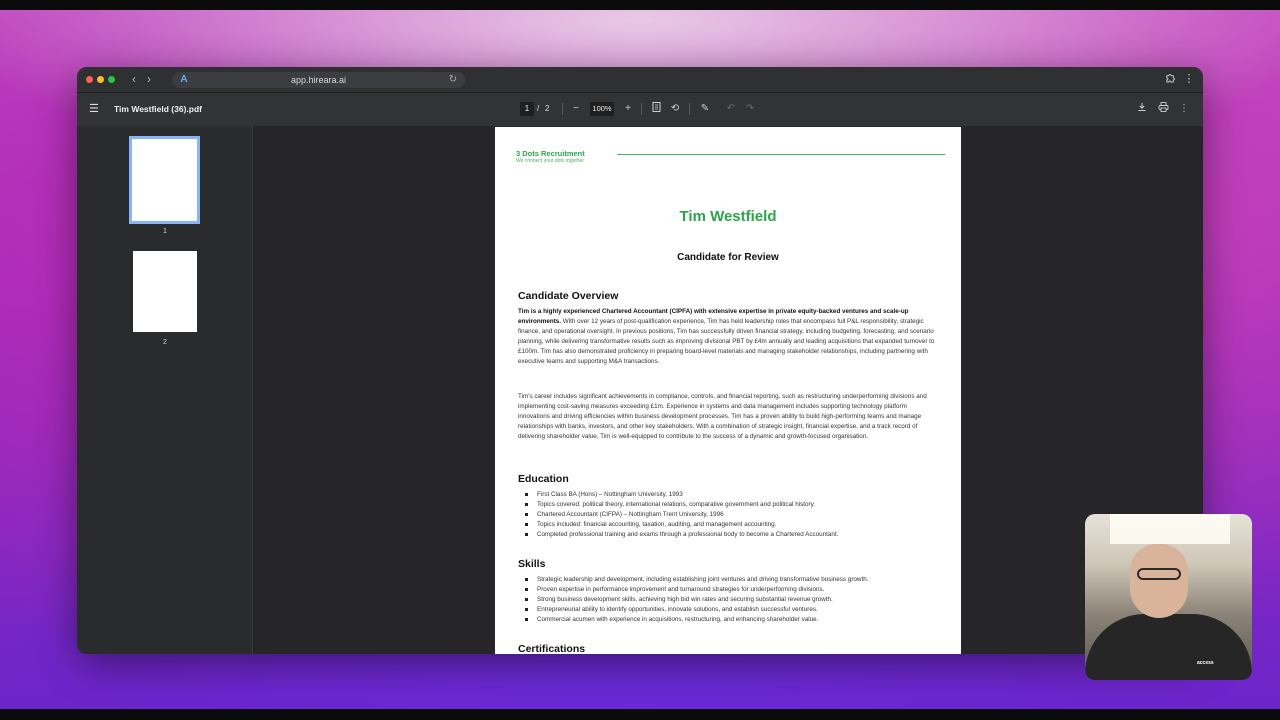 This screenshot has width=1280, height=720. Describe the element at coordinates (1170, 529) in the screenshot. I see `ceiling-light` at that location.